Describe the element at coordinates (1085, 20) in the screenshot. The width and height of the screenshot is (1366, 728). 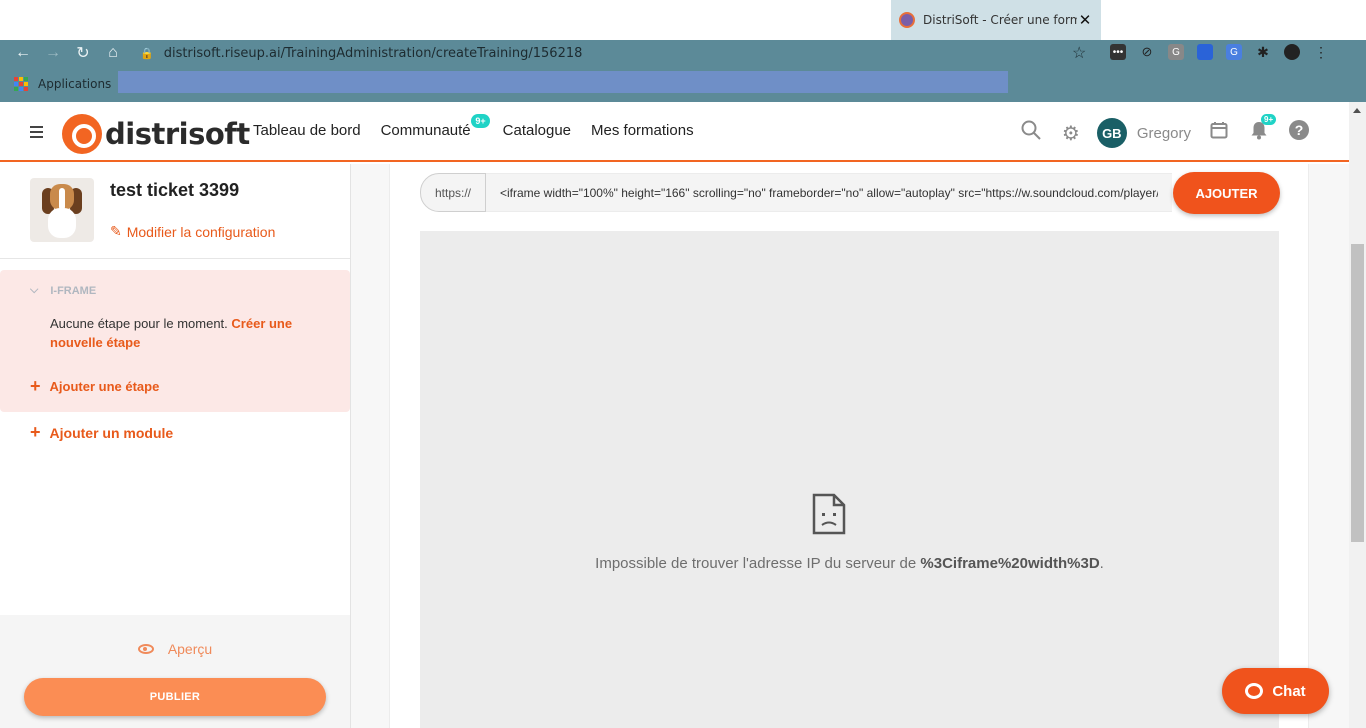
I see `close-tab-icon: ✕` at that location.